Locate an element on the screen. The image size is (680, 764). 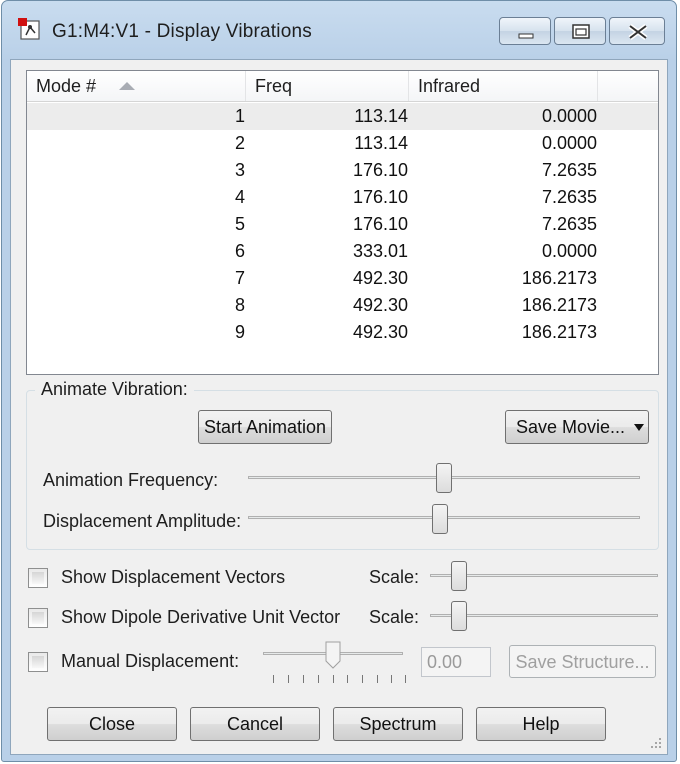
freq-cell: 333.01 is located at coordinates (380, 251).